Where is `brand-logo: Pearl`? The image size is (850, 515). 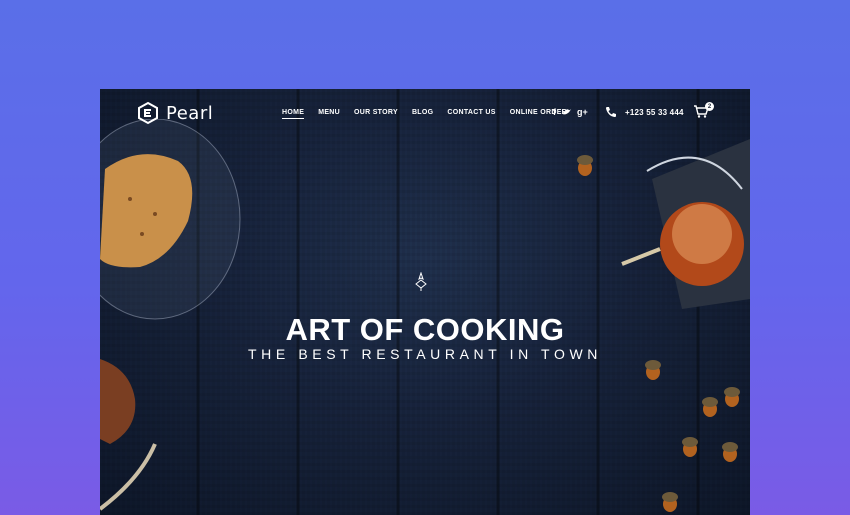
brand-logo: Pearl is located at coordinates (174, 113).